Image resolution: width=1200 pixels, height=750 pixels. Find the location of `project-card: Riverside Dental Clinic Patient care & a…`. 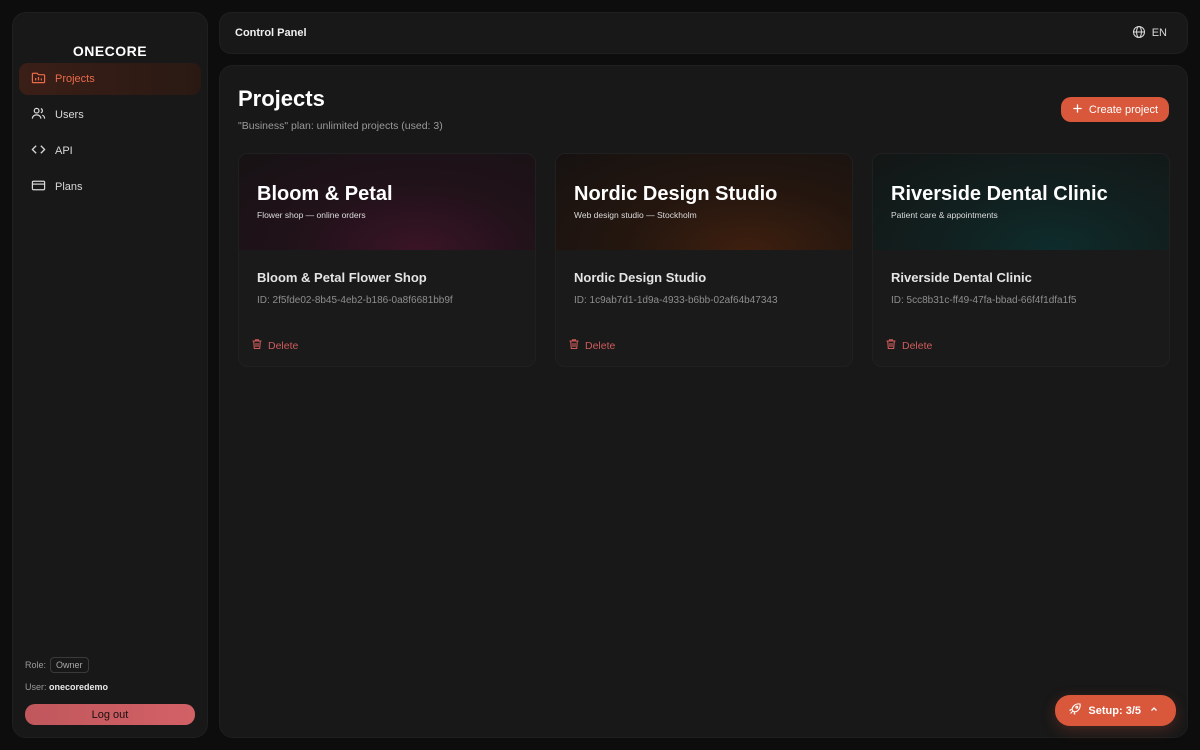

project-card: Riverside Dental Clinic Patient care & a… is located at coordinates (1021, 260).